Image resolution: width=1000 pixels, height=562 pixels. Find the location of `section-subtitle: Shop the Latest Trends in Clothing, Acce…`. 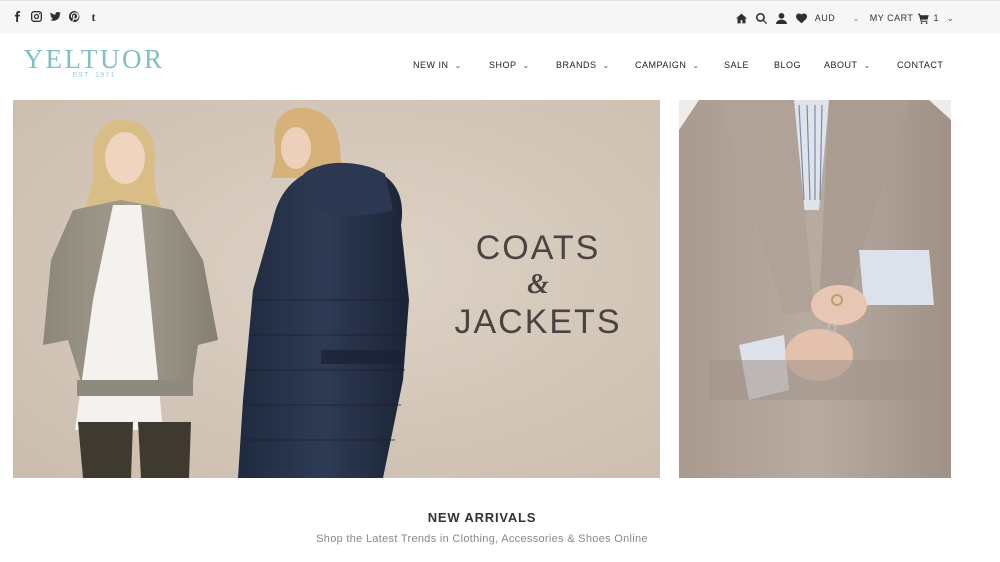

section-subtitle: Shop the Latest Trends in Clothing, Acce… is located at coordinates (482, 539).